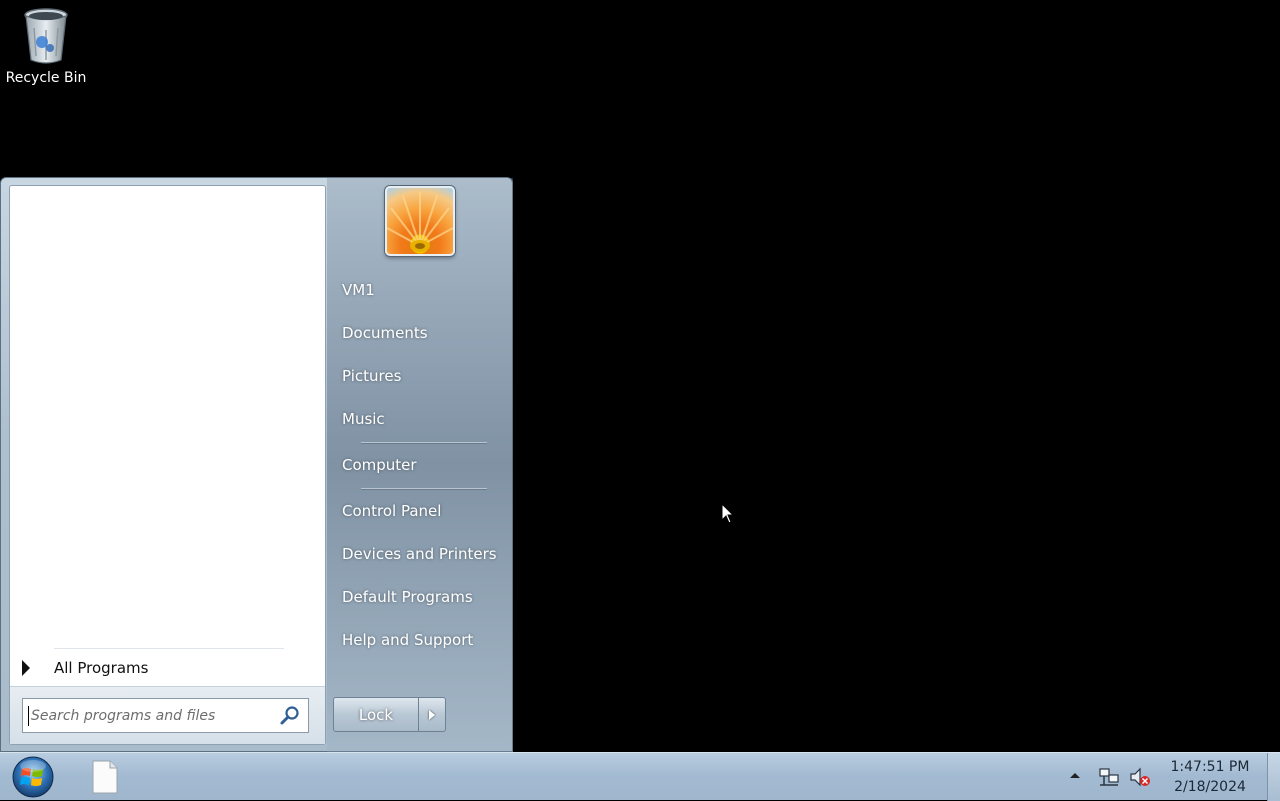  I want to click on desktop-icon-label: Recycle Bin, so click(46, 78).